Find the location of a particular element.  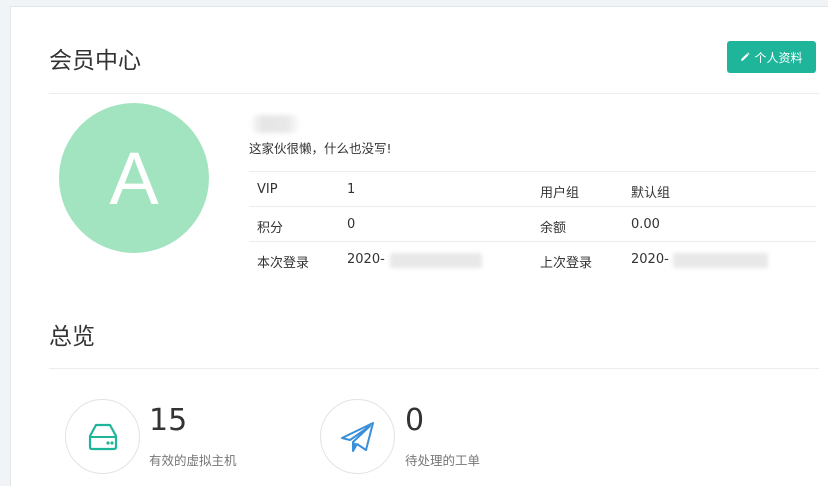

vip-label: VIP is located at coordinates (267, 189).